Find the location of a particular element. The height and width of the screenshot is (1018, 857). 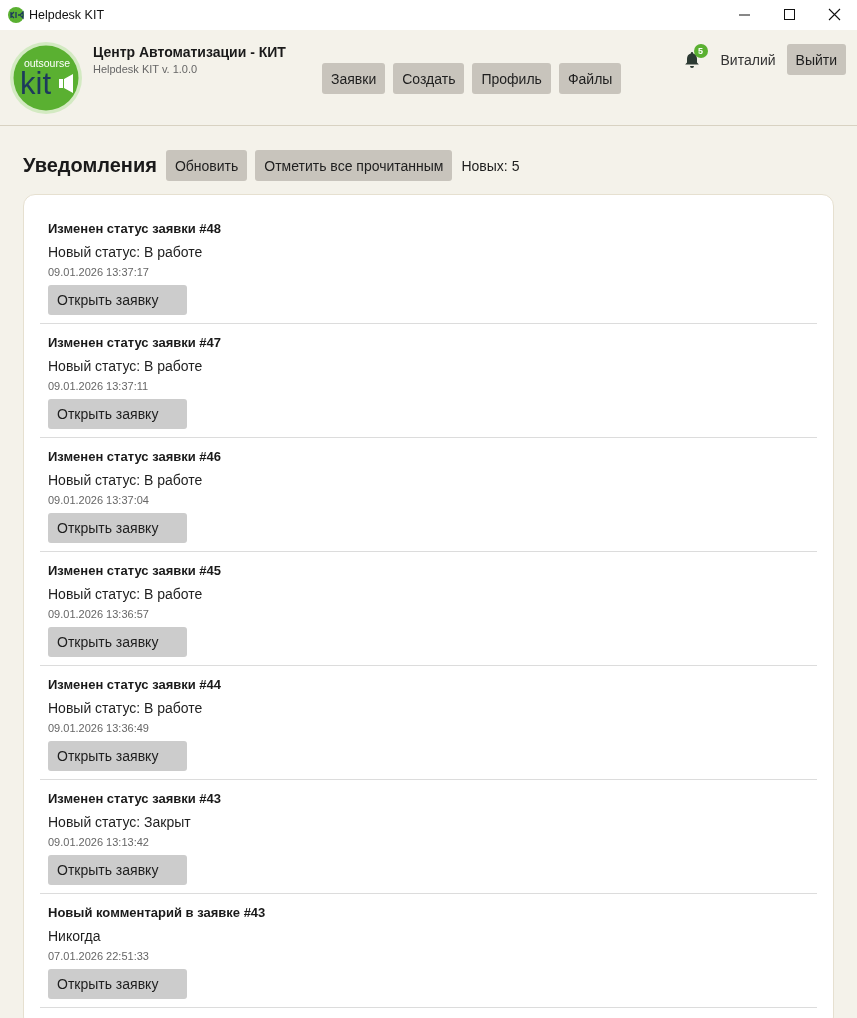

nav-button: Профиль is located at coordinates (511, 78).